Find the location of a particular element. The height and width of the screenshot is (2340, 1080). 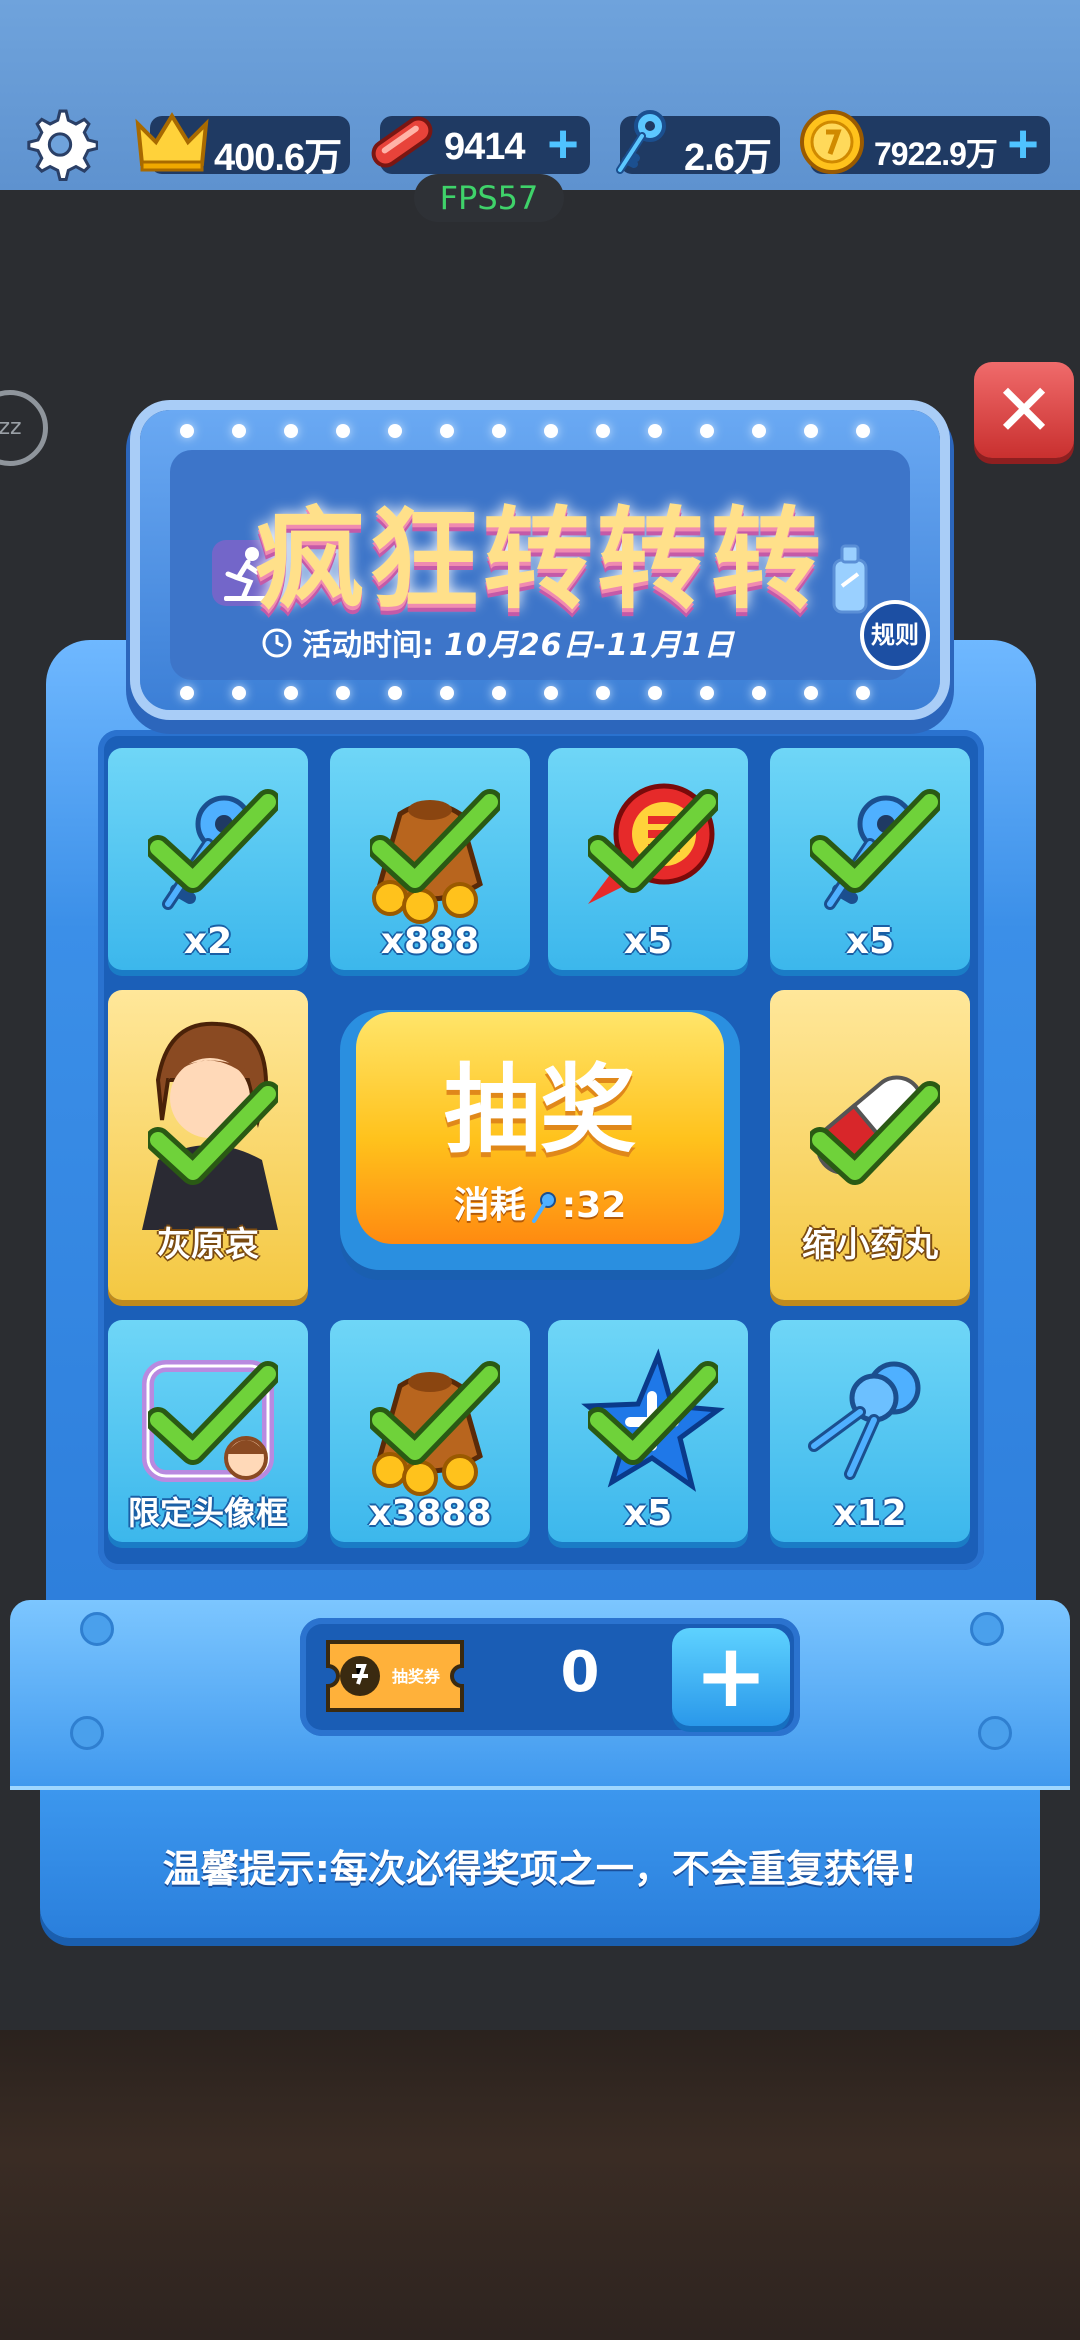

add-ticket-button: + is located at coordinates (731, 1677).